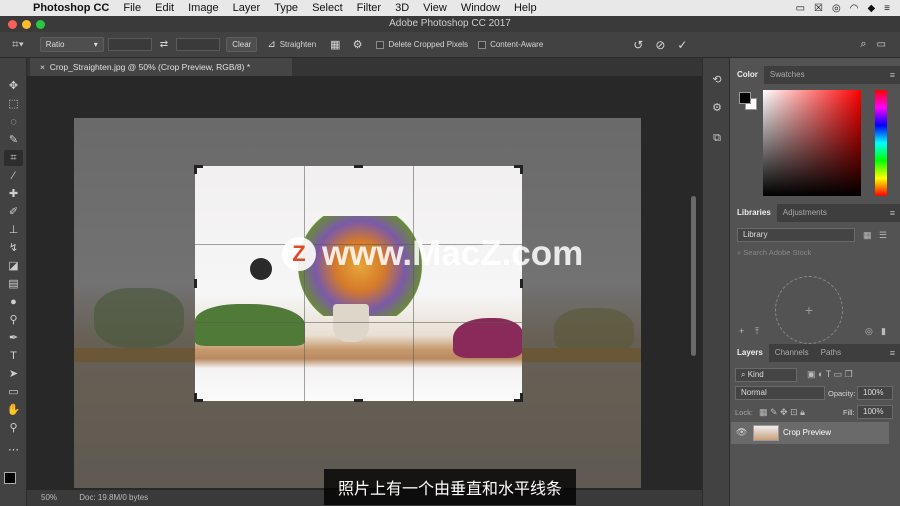 This screenshot has width=900, height=506. I want to click on clone-stamp-tool-icon: ⊥, so click(13, 230).